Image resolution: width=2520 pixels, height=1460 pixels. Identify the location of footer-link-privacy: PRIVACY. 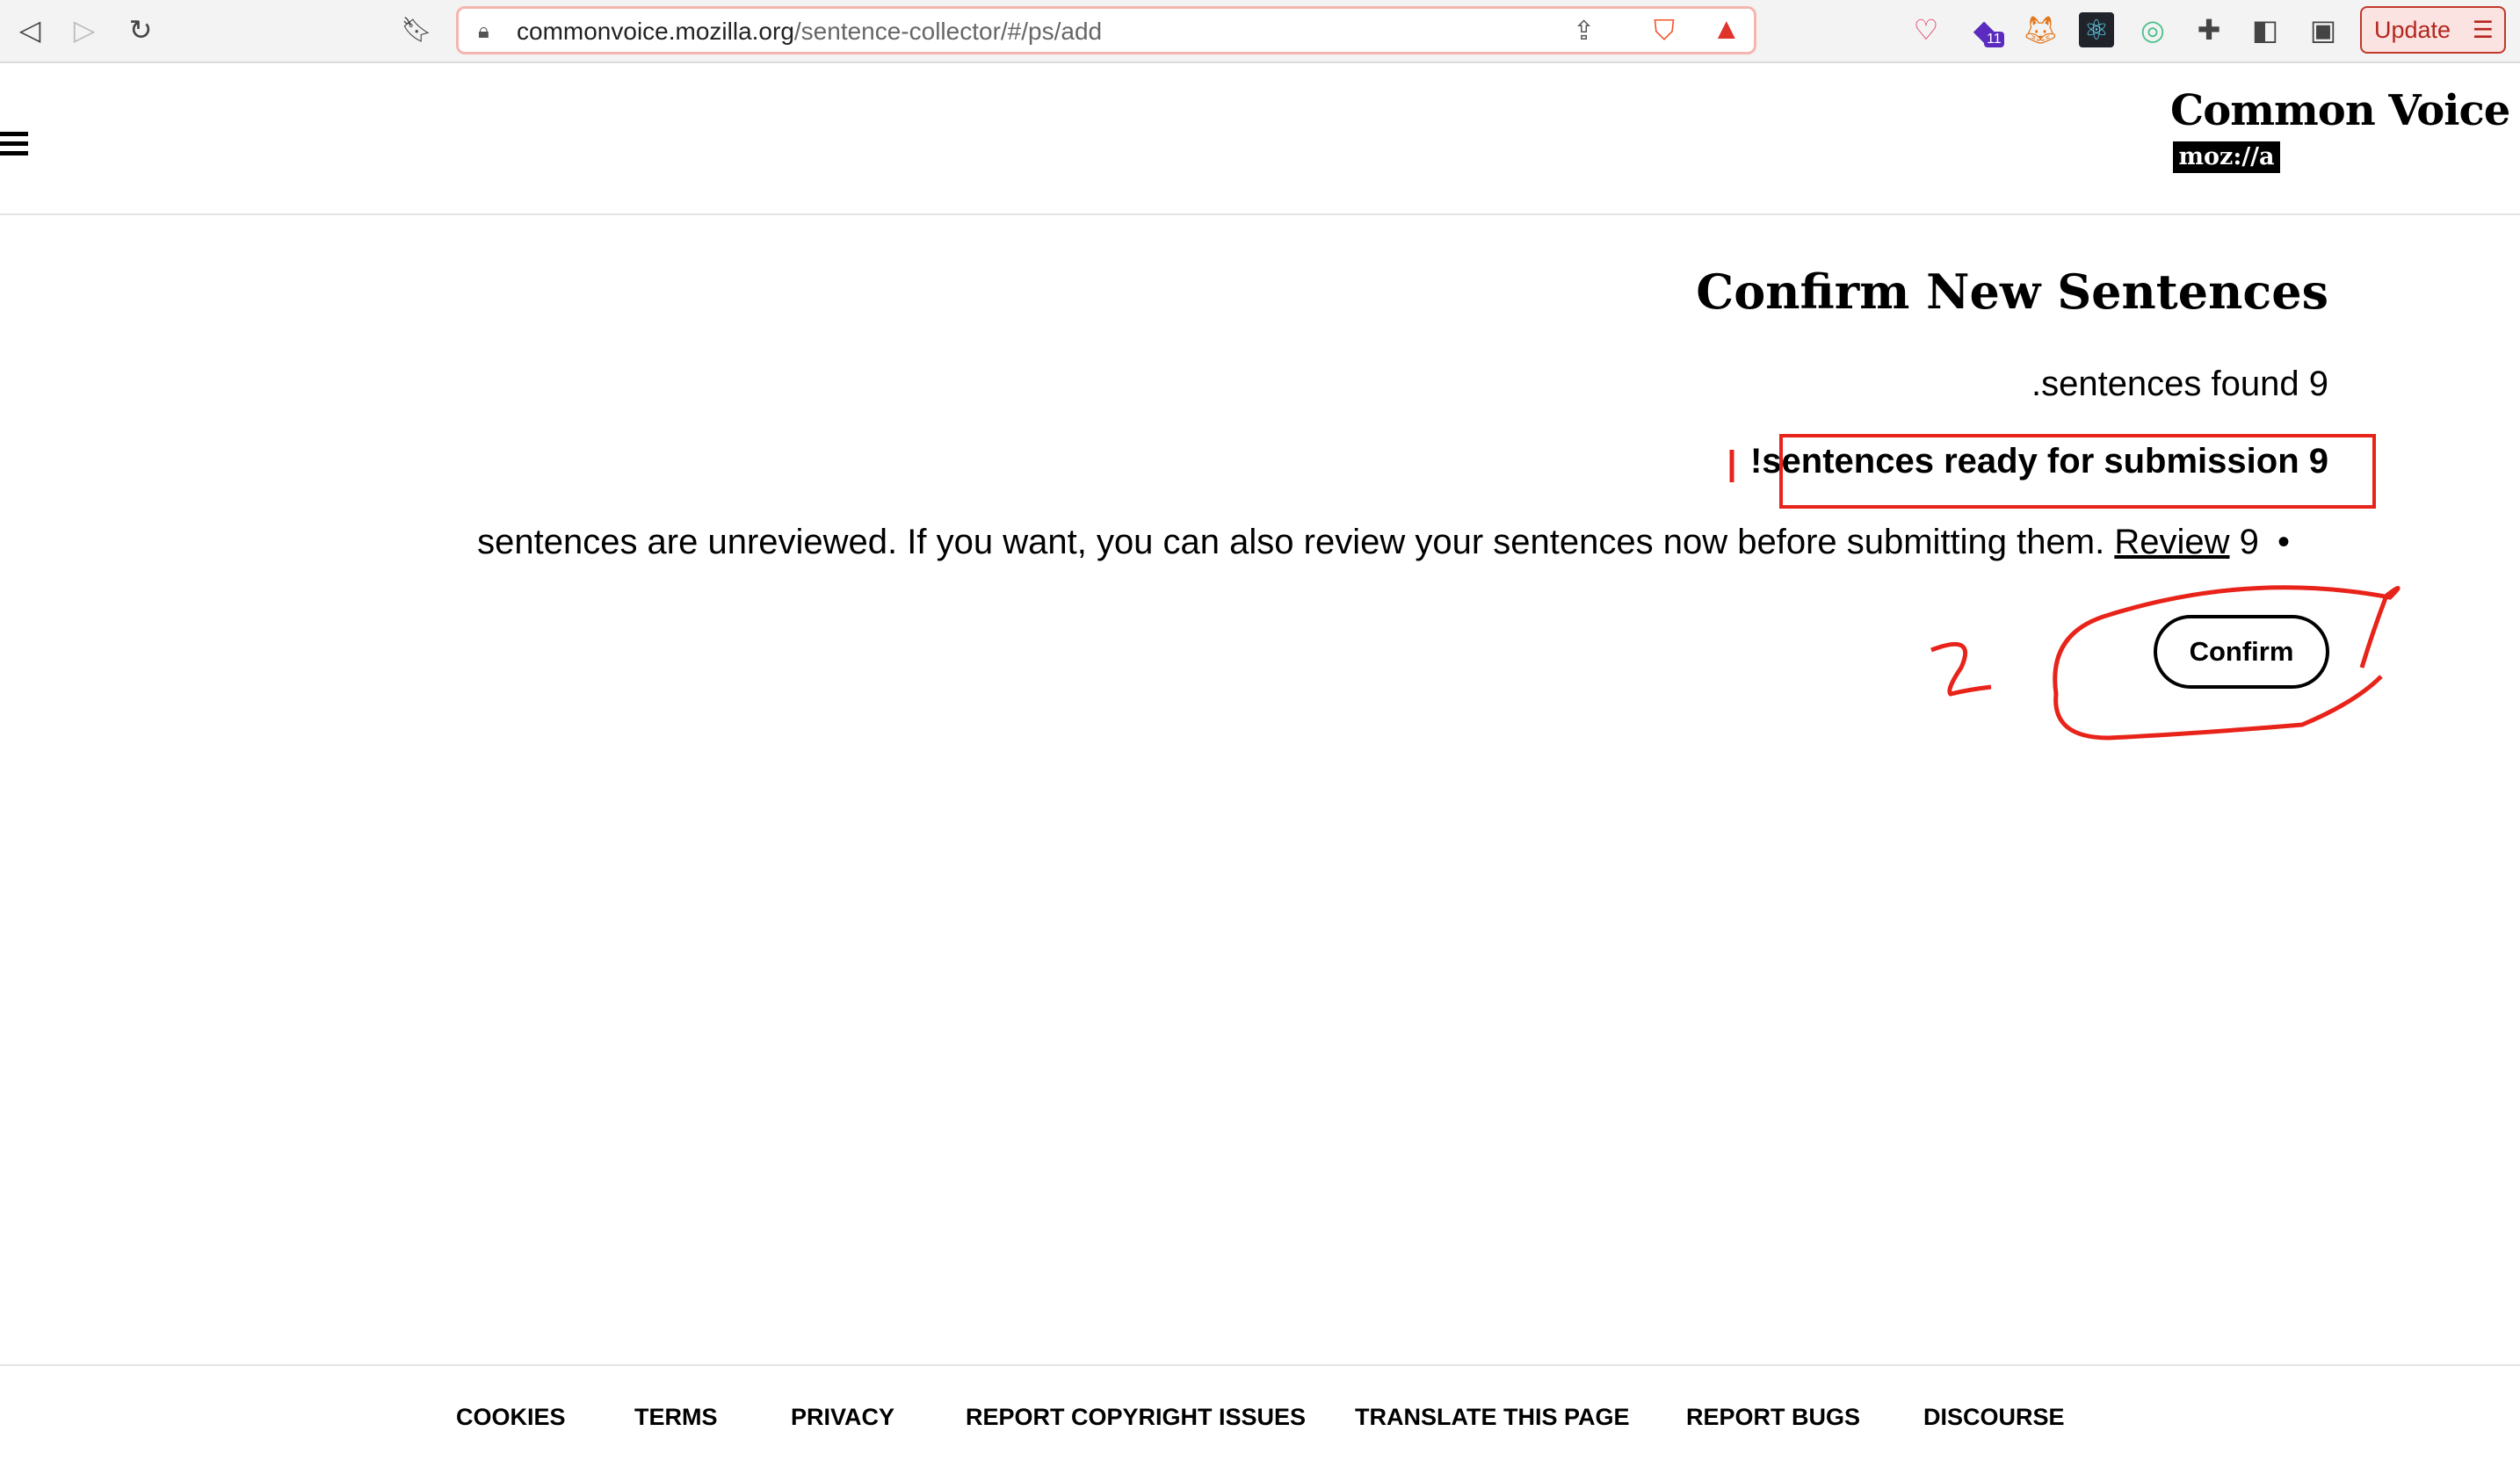
(842, 1417).